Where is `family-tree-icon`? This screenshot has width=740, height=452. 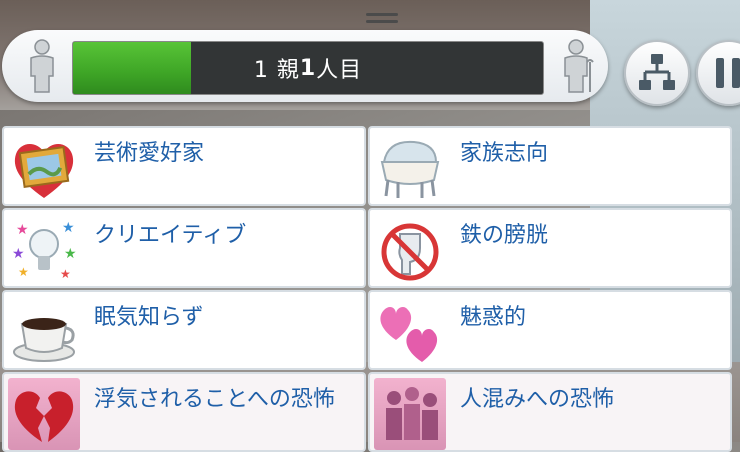 family-tree-icon is located at coordinates (657, 72).